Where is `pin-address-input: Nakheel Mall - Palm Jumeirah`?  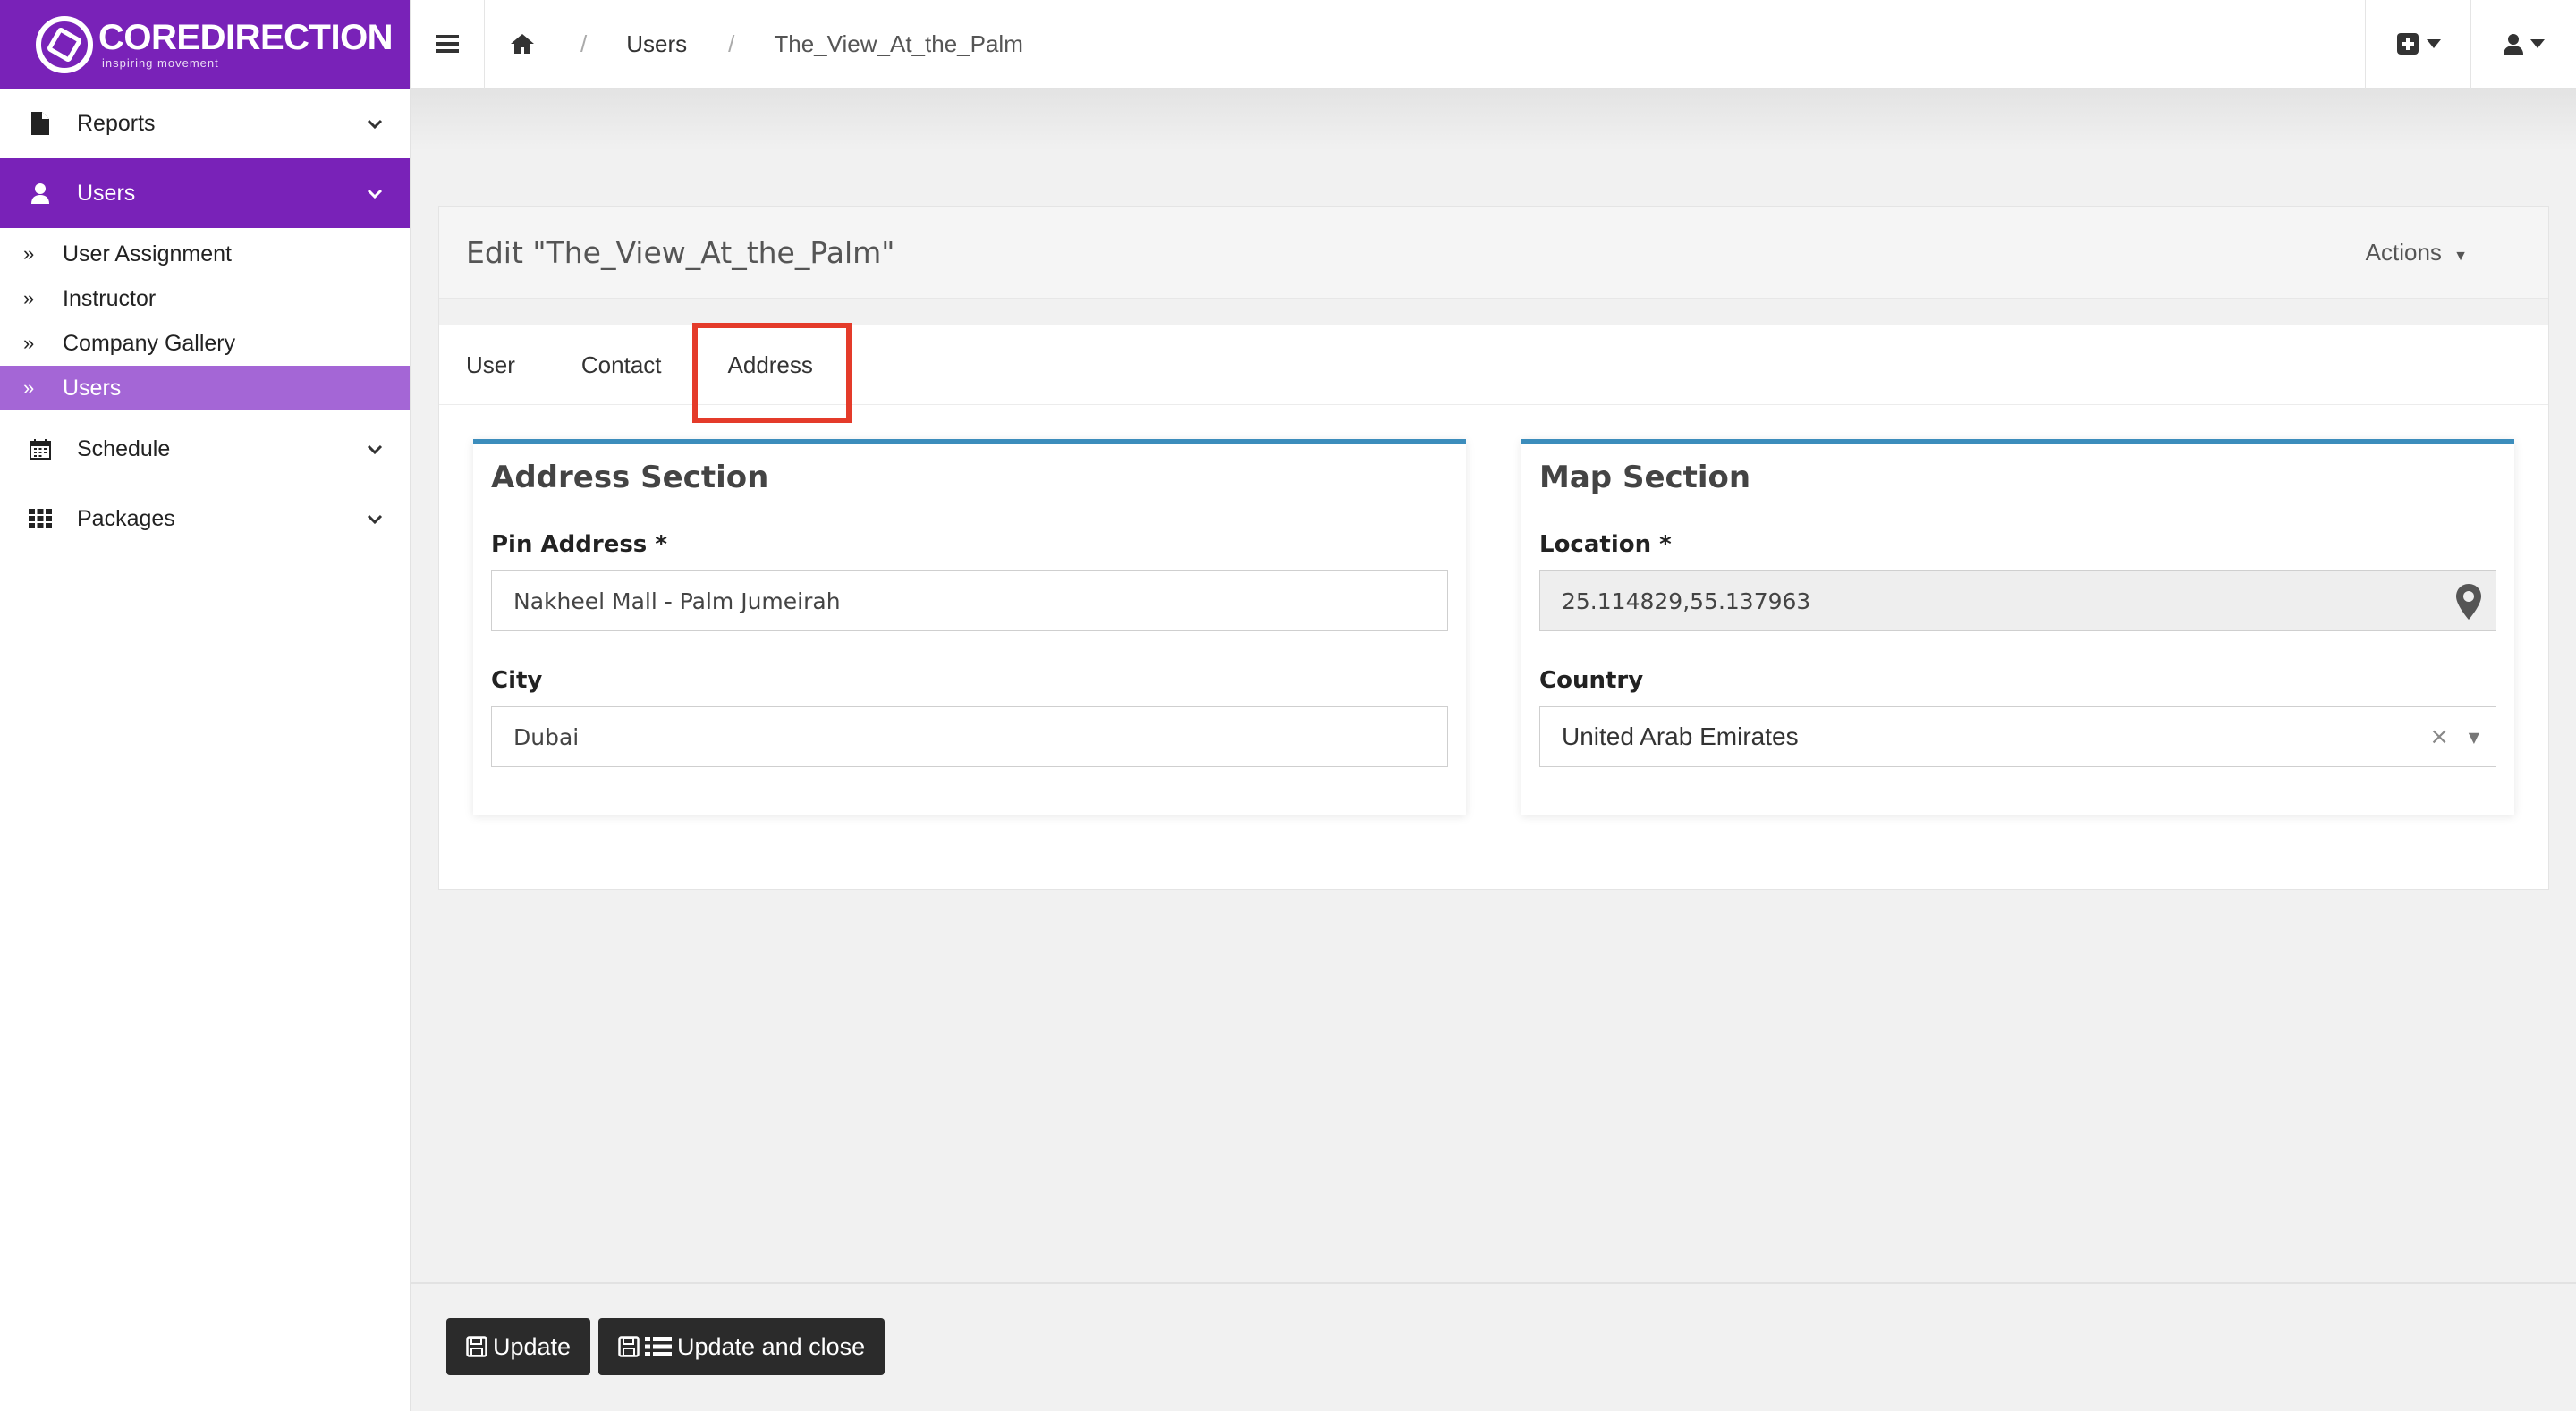 pin-address-input: Nakheel Mall - Palm Jumeirah is located at coordinates (969, 600).